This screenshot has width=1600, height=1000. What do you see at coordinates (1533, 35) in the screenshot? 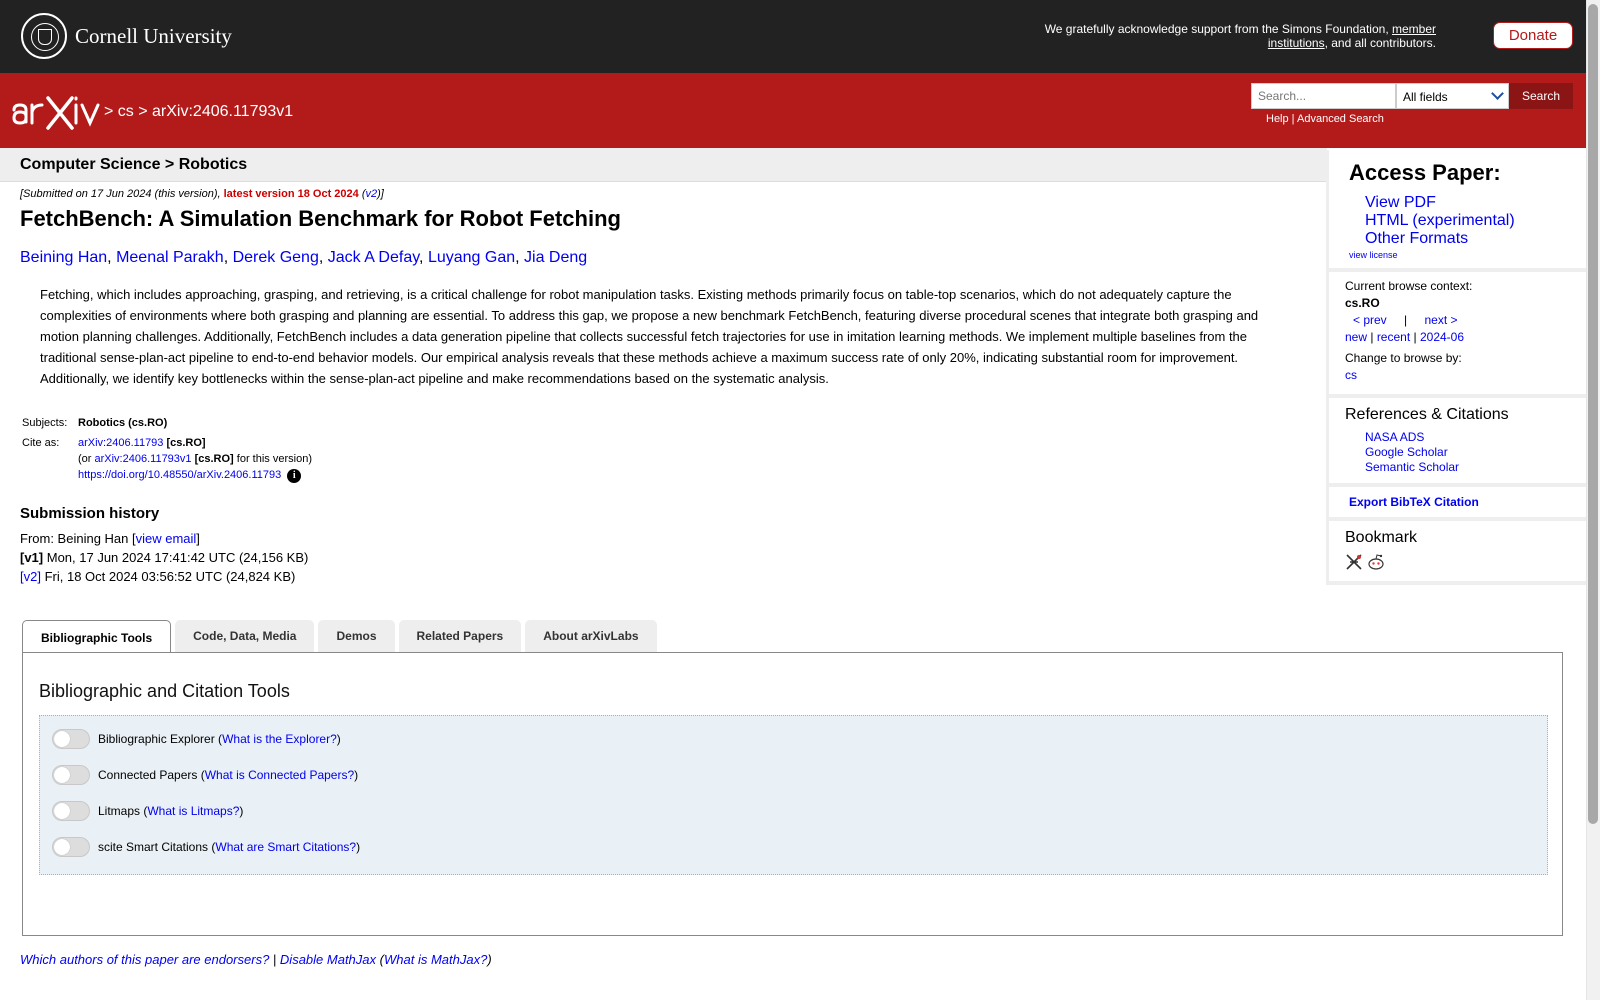
I see `donate-button: Donate` at bounding box center [1533, 35].